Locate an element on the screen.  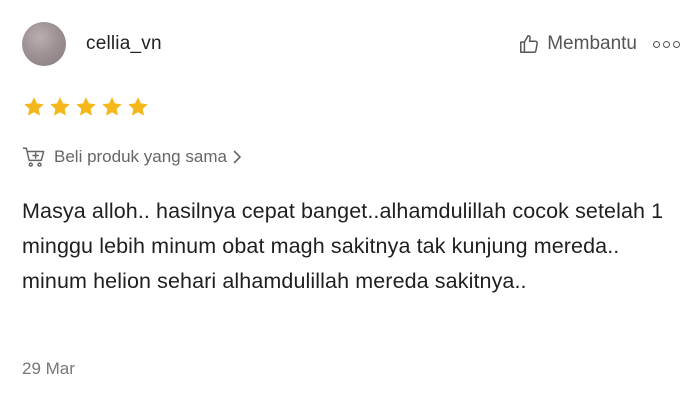
buy-same-label: Beli produk yang sama is located at coordinates (140, 156).